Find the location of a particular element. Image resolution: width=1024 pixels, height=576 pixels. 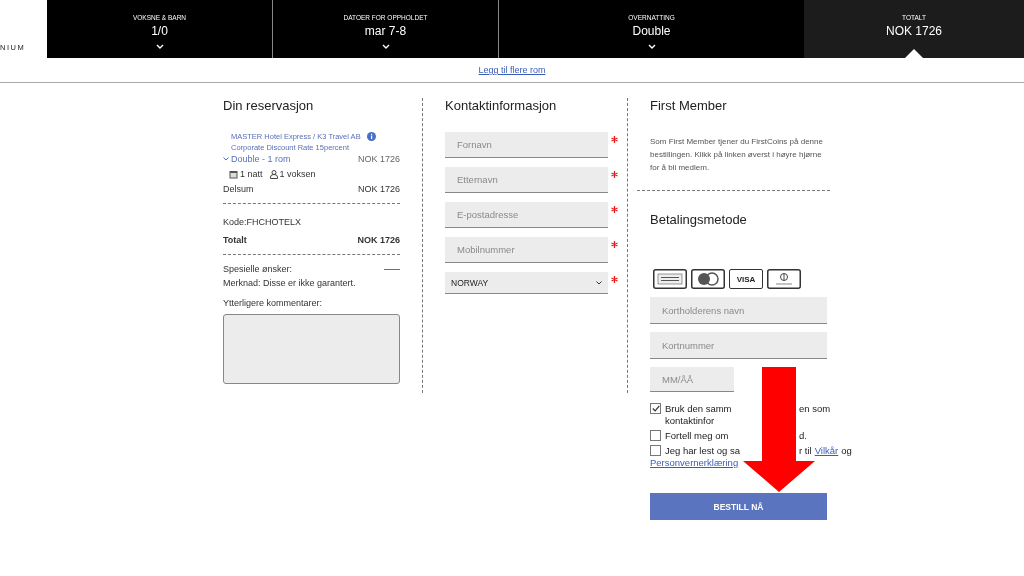

input-field: Mobilnummer is located at coordinates (526, 250).